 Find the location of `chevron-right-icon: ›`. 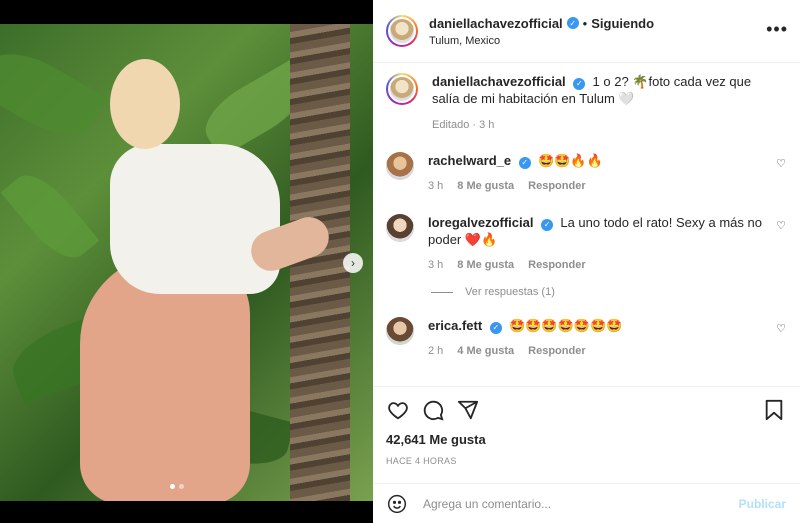

chevron-right-icon: › is located at coordinates (353, 263).